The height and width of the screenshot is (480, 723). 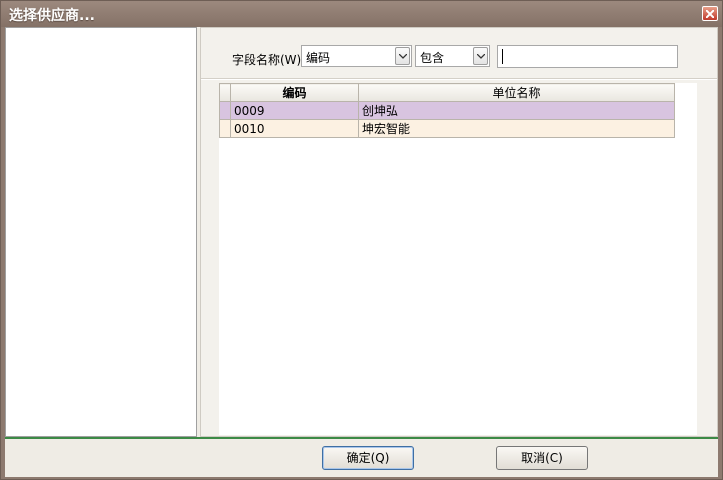 What do you see at coordinates (294, 128) in the screenshot?
I see `cell-code: 0010` at bounding box center [294, 128].